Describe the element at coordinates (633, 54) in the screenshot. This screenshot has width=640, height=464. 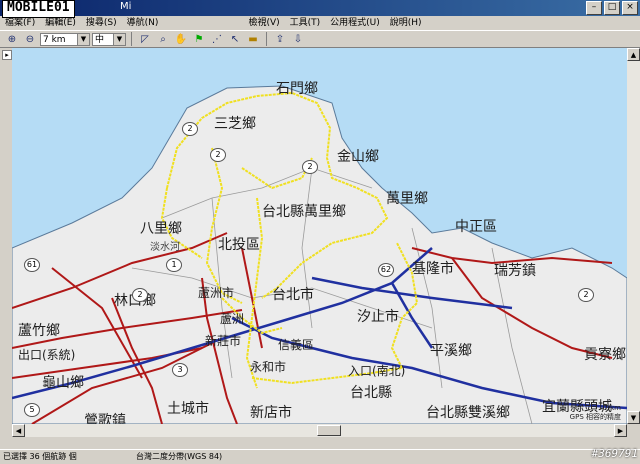
I see `scroll-up-button: ▲` at that location.